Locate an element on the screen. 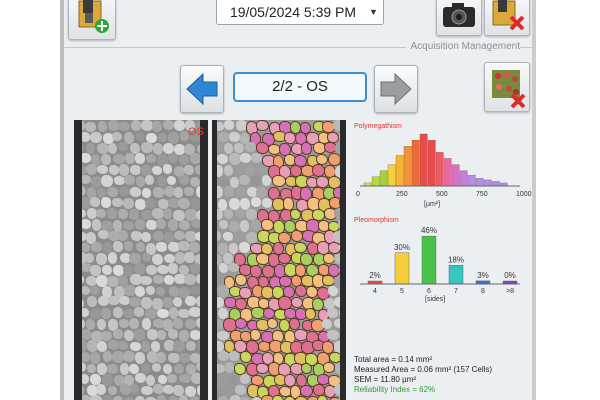 This screenshot has height=400, width=600. measured-area: Measured Area = 0.06 mm² (157 Cells) is located at coordinates (423, 369).